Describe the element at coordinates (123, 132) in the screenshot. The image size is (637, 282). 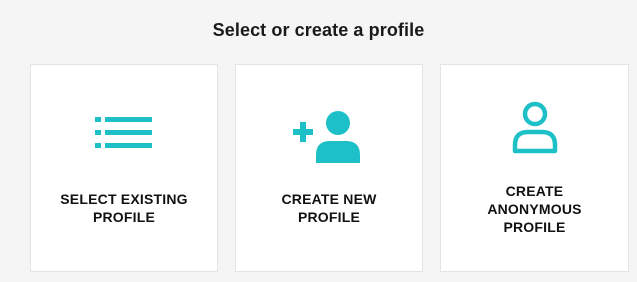
I see `list-icon` at that location.